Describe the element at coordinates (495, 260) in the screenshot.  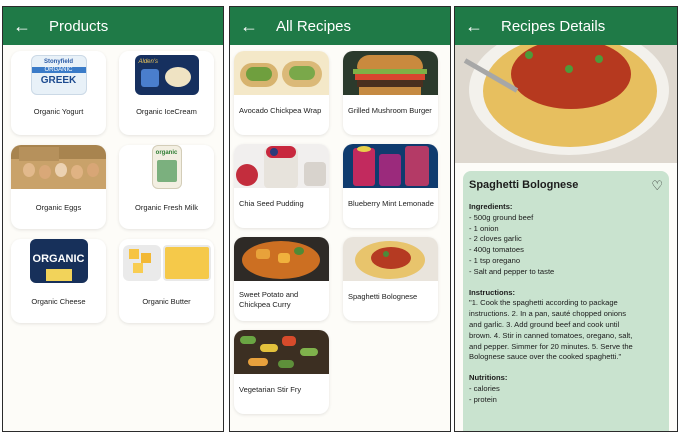
I see `ingredient-item: - 1 tsp oregano` at that location.